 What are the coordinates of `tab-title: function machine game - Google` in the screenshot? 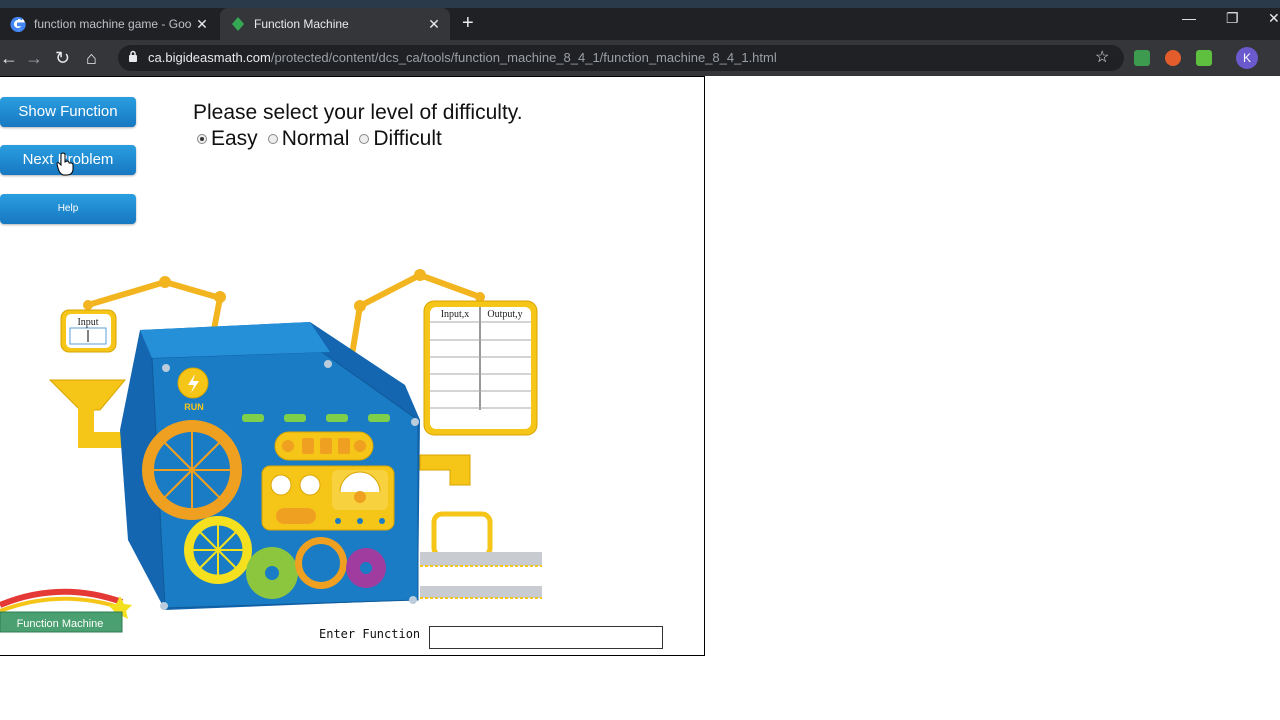 It's located at (113, 24).